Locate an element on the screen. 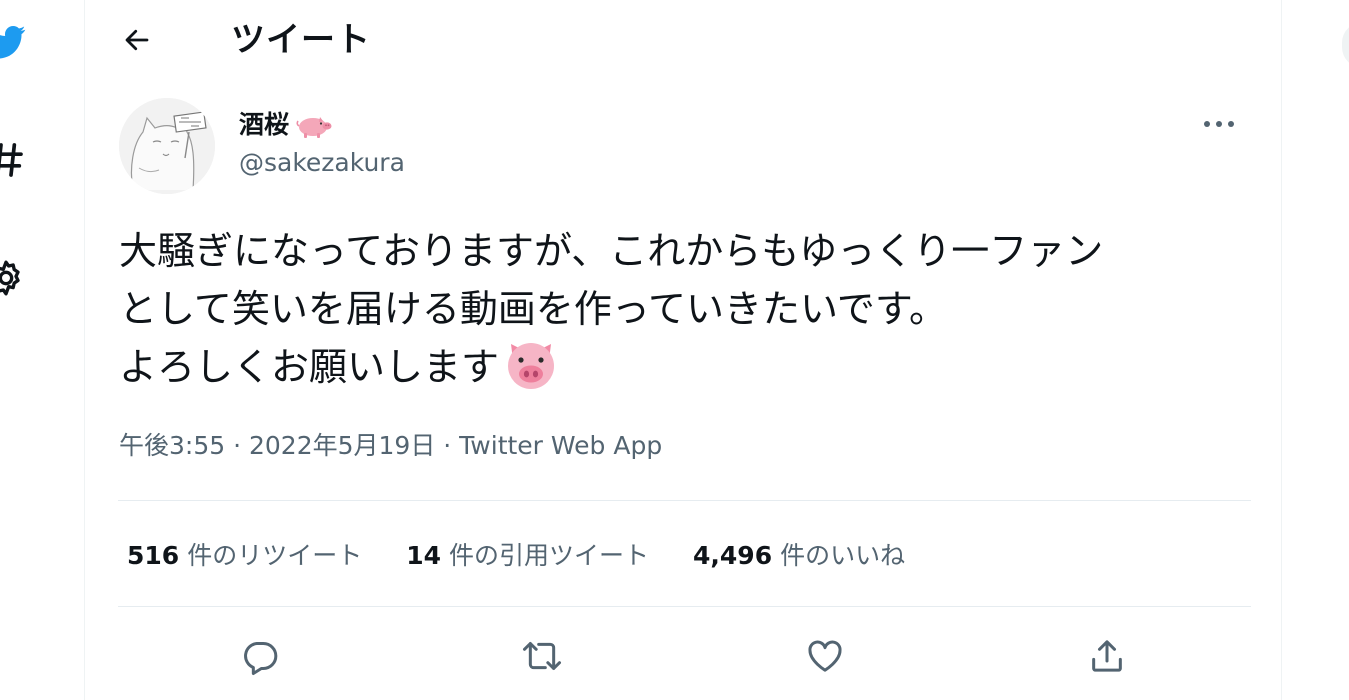  display-name: 酒桜 is located at coordinates (286, 125).